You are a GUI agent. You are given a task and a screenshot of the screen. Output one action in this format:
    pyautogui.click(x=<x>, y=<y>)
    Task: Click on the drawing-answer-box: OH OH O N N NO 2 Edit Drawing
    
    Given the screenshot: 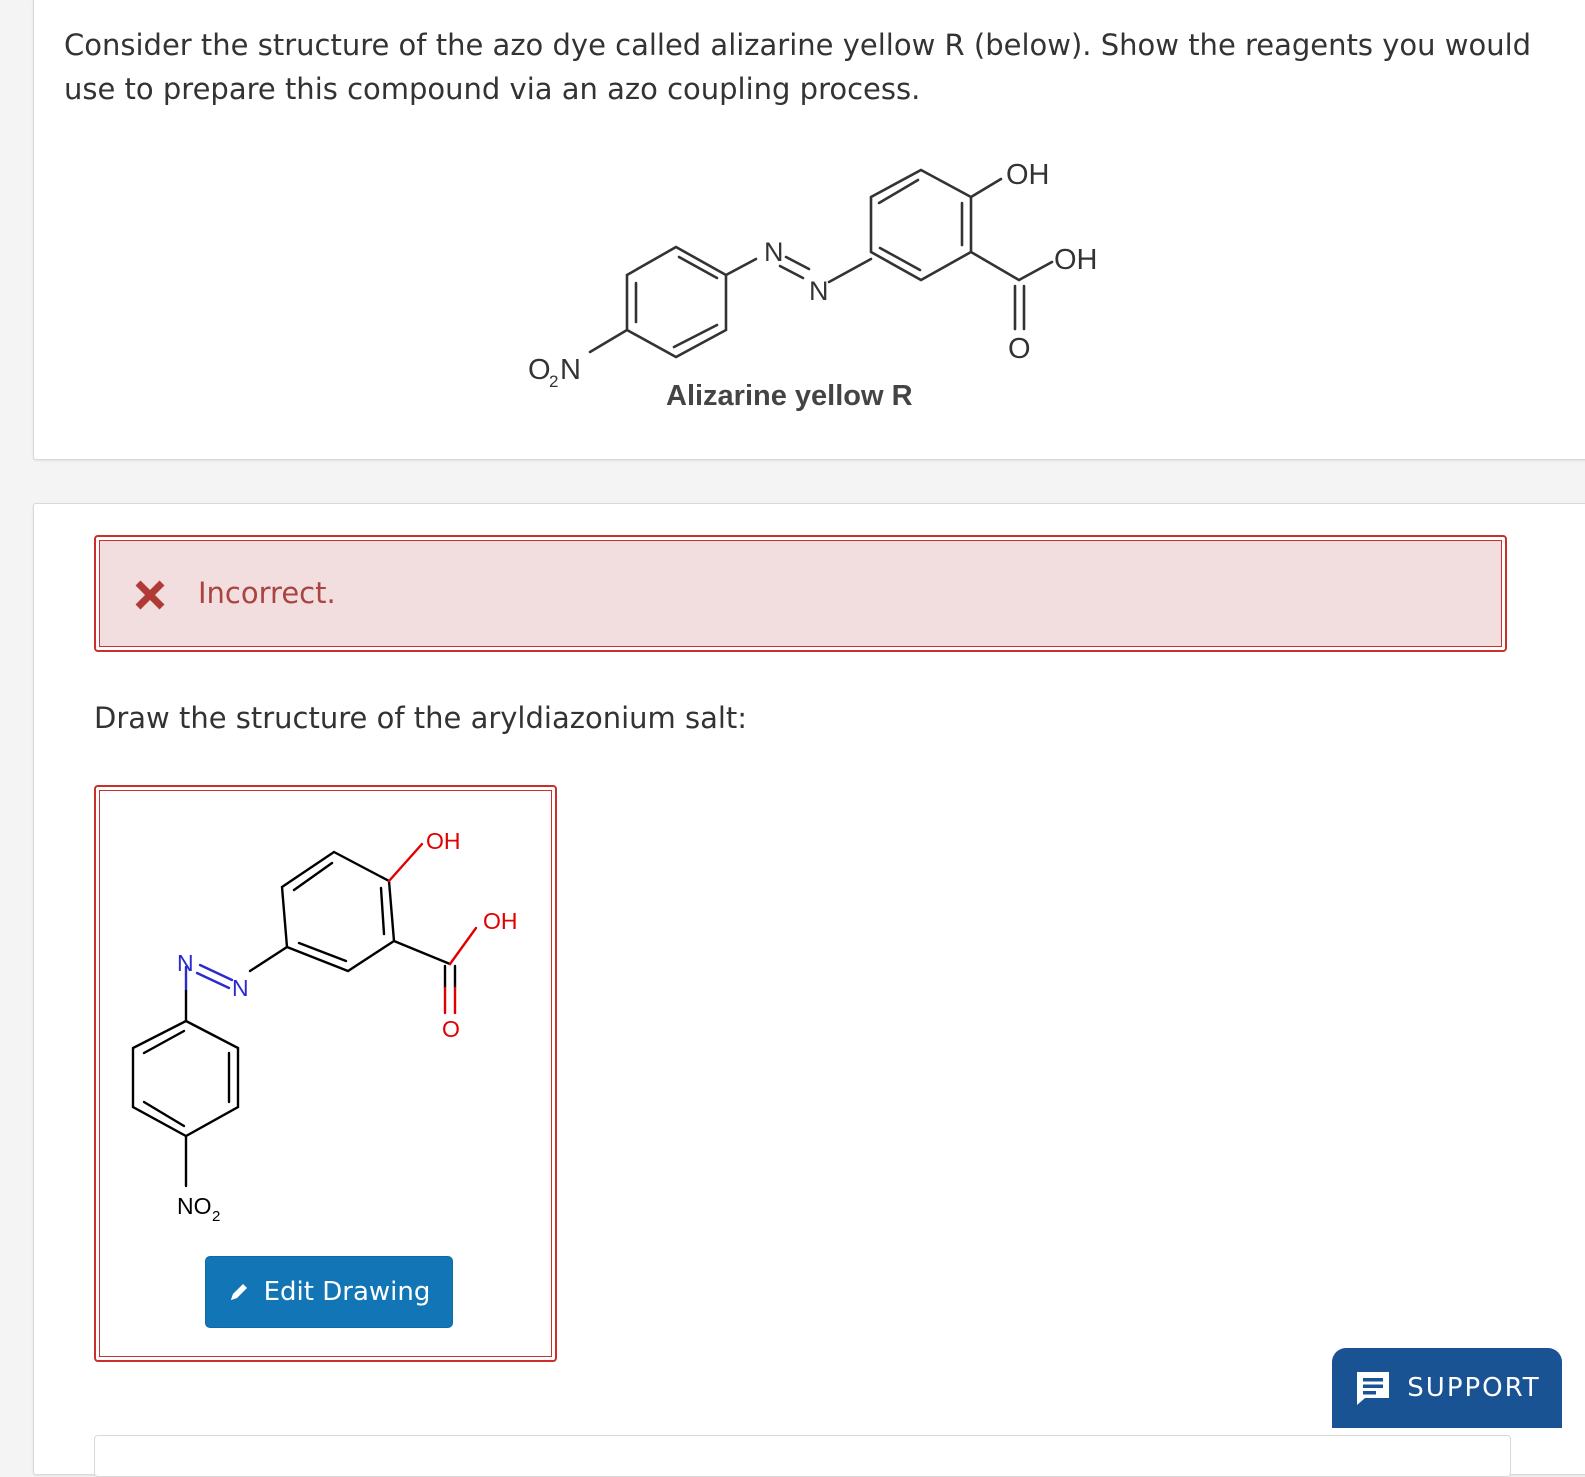 What is the action you would take?
    pyautogui.click(x=325, y=1073)
    